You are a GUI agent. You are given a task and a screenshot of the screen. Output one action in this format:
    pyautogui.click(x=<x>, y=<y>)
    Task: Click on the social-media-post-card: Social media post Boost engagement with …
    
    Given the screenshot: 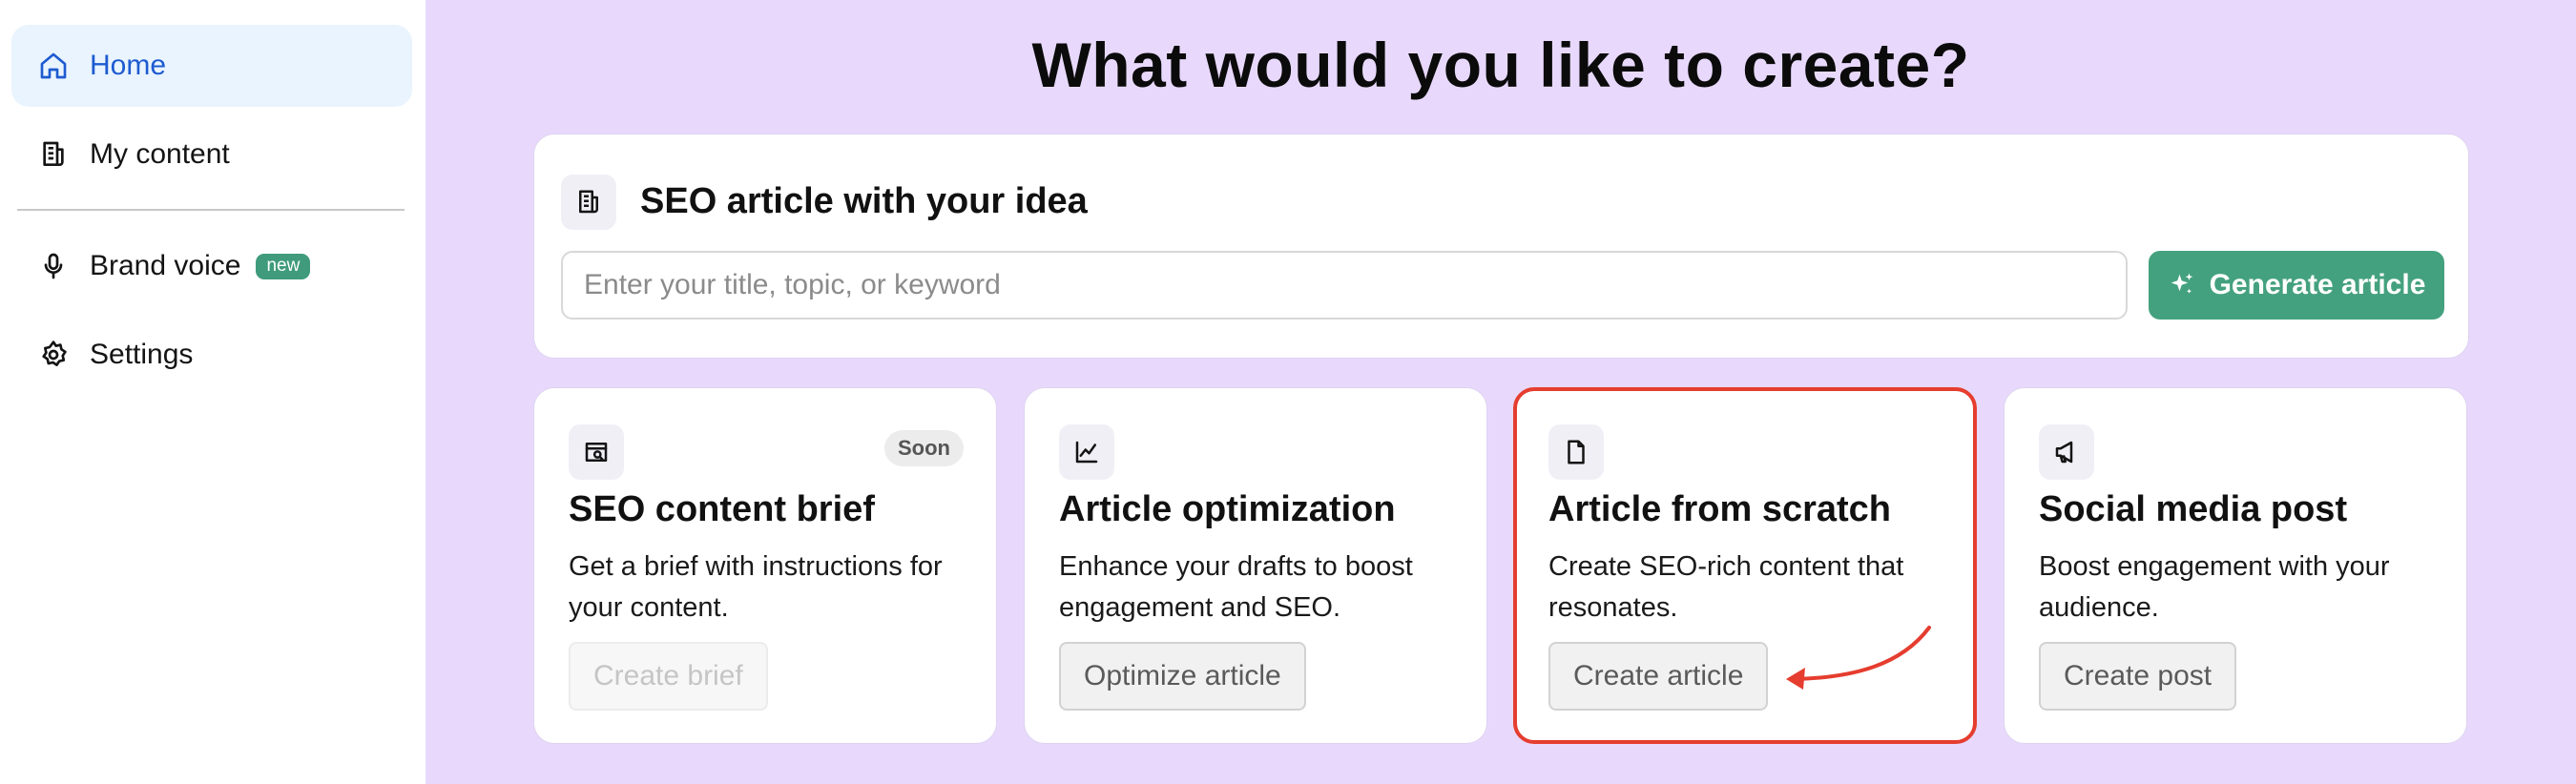 What is the action you would take?
    pyautogui.click(x=2235, y=565)
    